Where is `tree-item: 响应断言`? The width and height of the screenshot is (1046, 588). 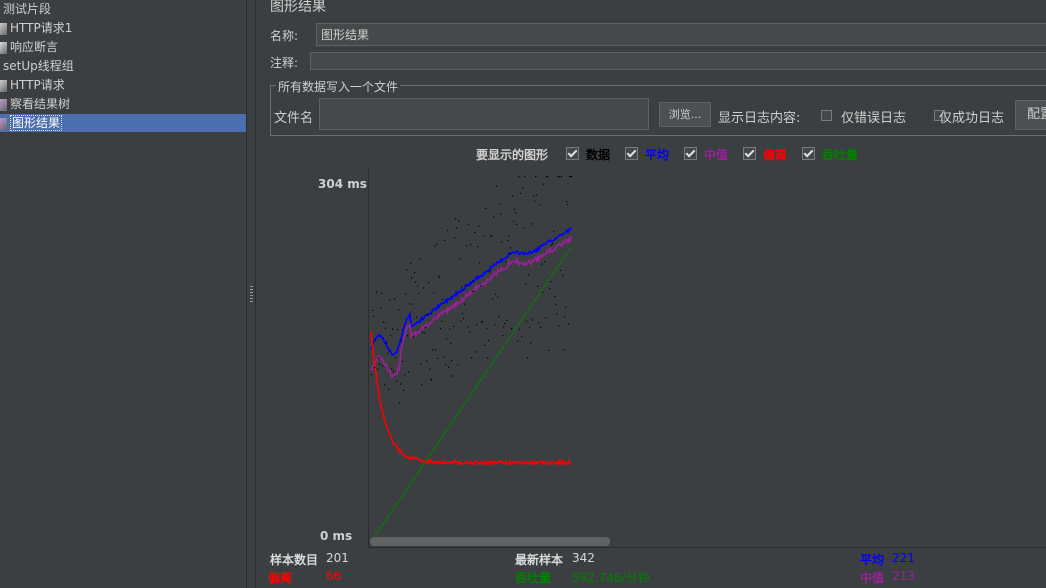 tree-item: 响应断言 is located at coordinates (29, 47).